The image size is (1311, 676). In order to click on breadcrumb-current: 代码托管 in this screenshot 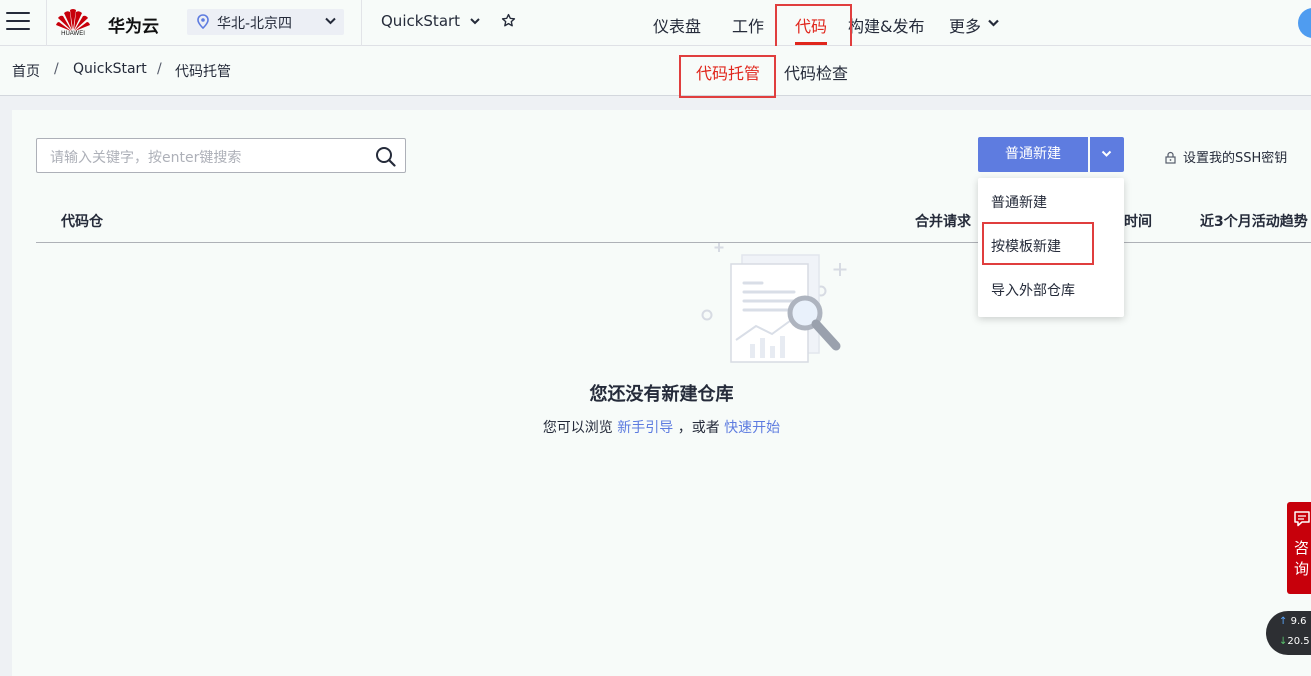, I will do `click(203, 72)`.